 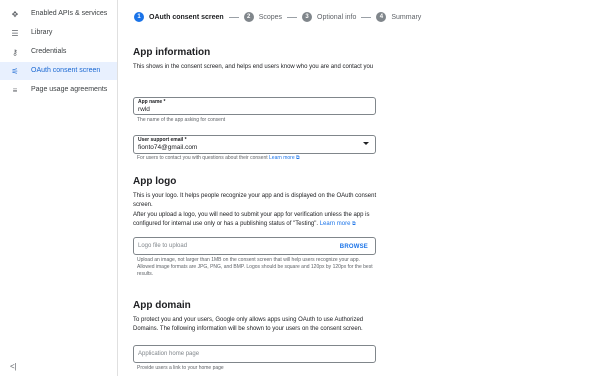 I want to click on home-page-hint: Provide users a link to your home page, so click(x=180, y=368).